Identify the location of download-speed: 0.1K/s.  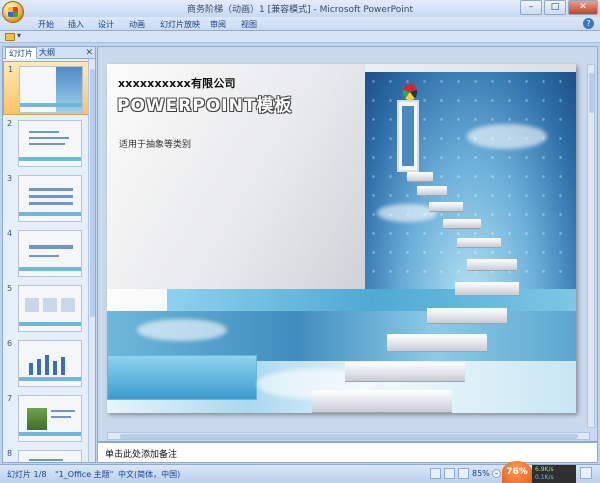
(544, 477).